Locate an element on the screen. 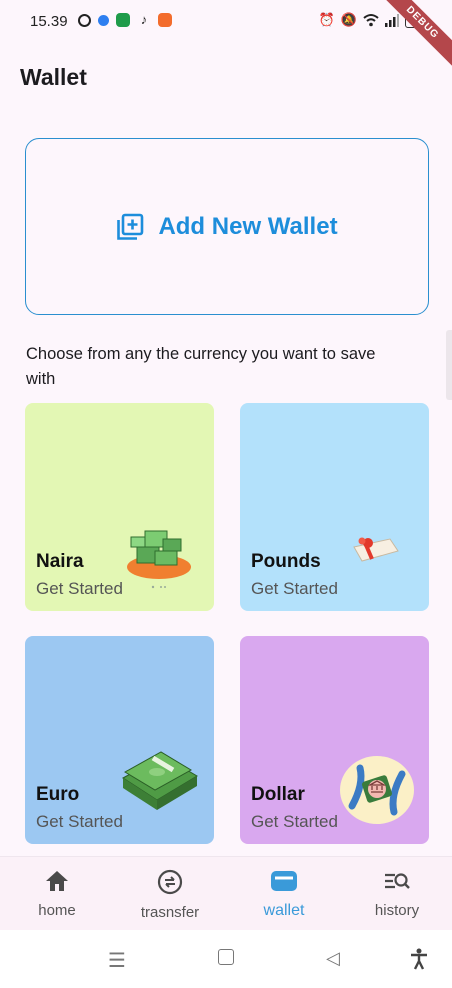 Image resolution: width=452 pixels, height=988 pixels. money-stack-icon is located at coordinates (159, 559).